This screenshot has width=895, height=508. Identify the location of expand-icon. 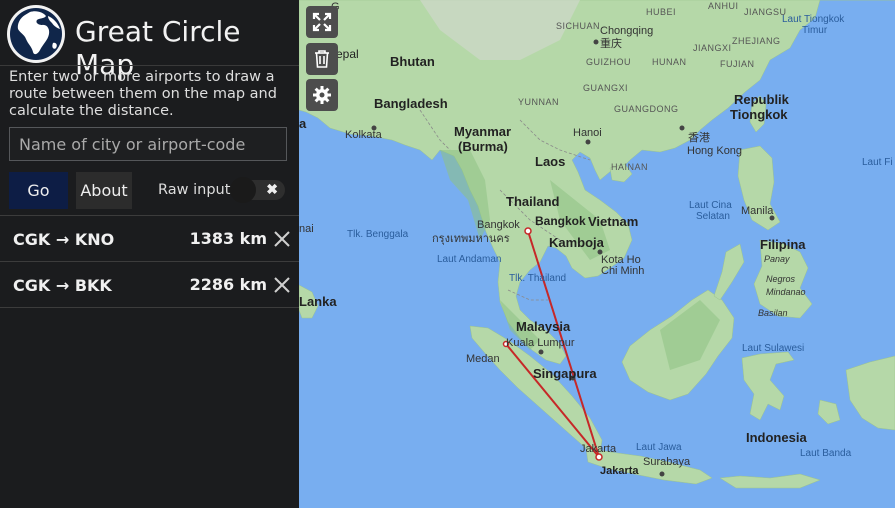
(322, 22).